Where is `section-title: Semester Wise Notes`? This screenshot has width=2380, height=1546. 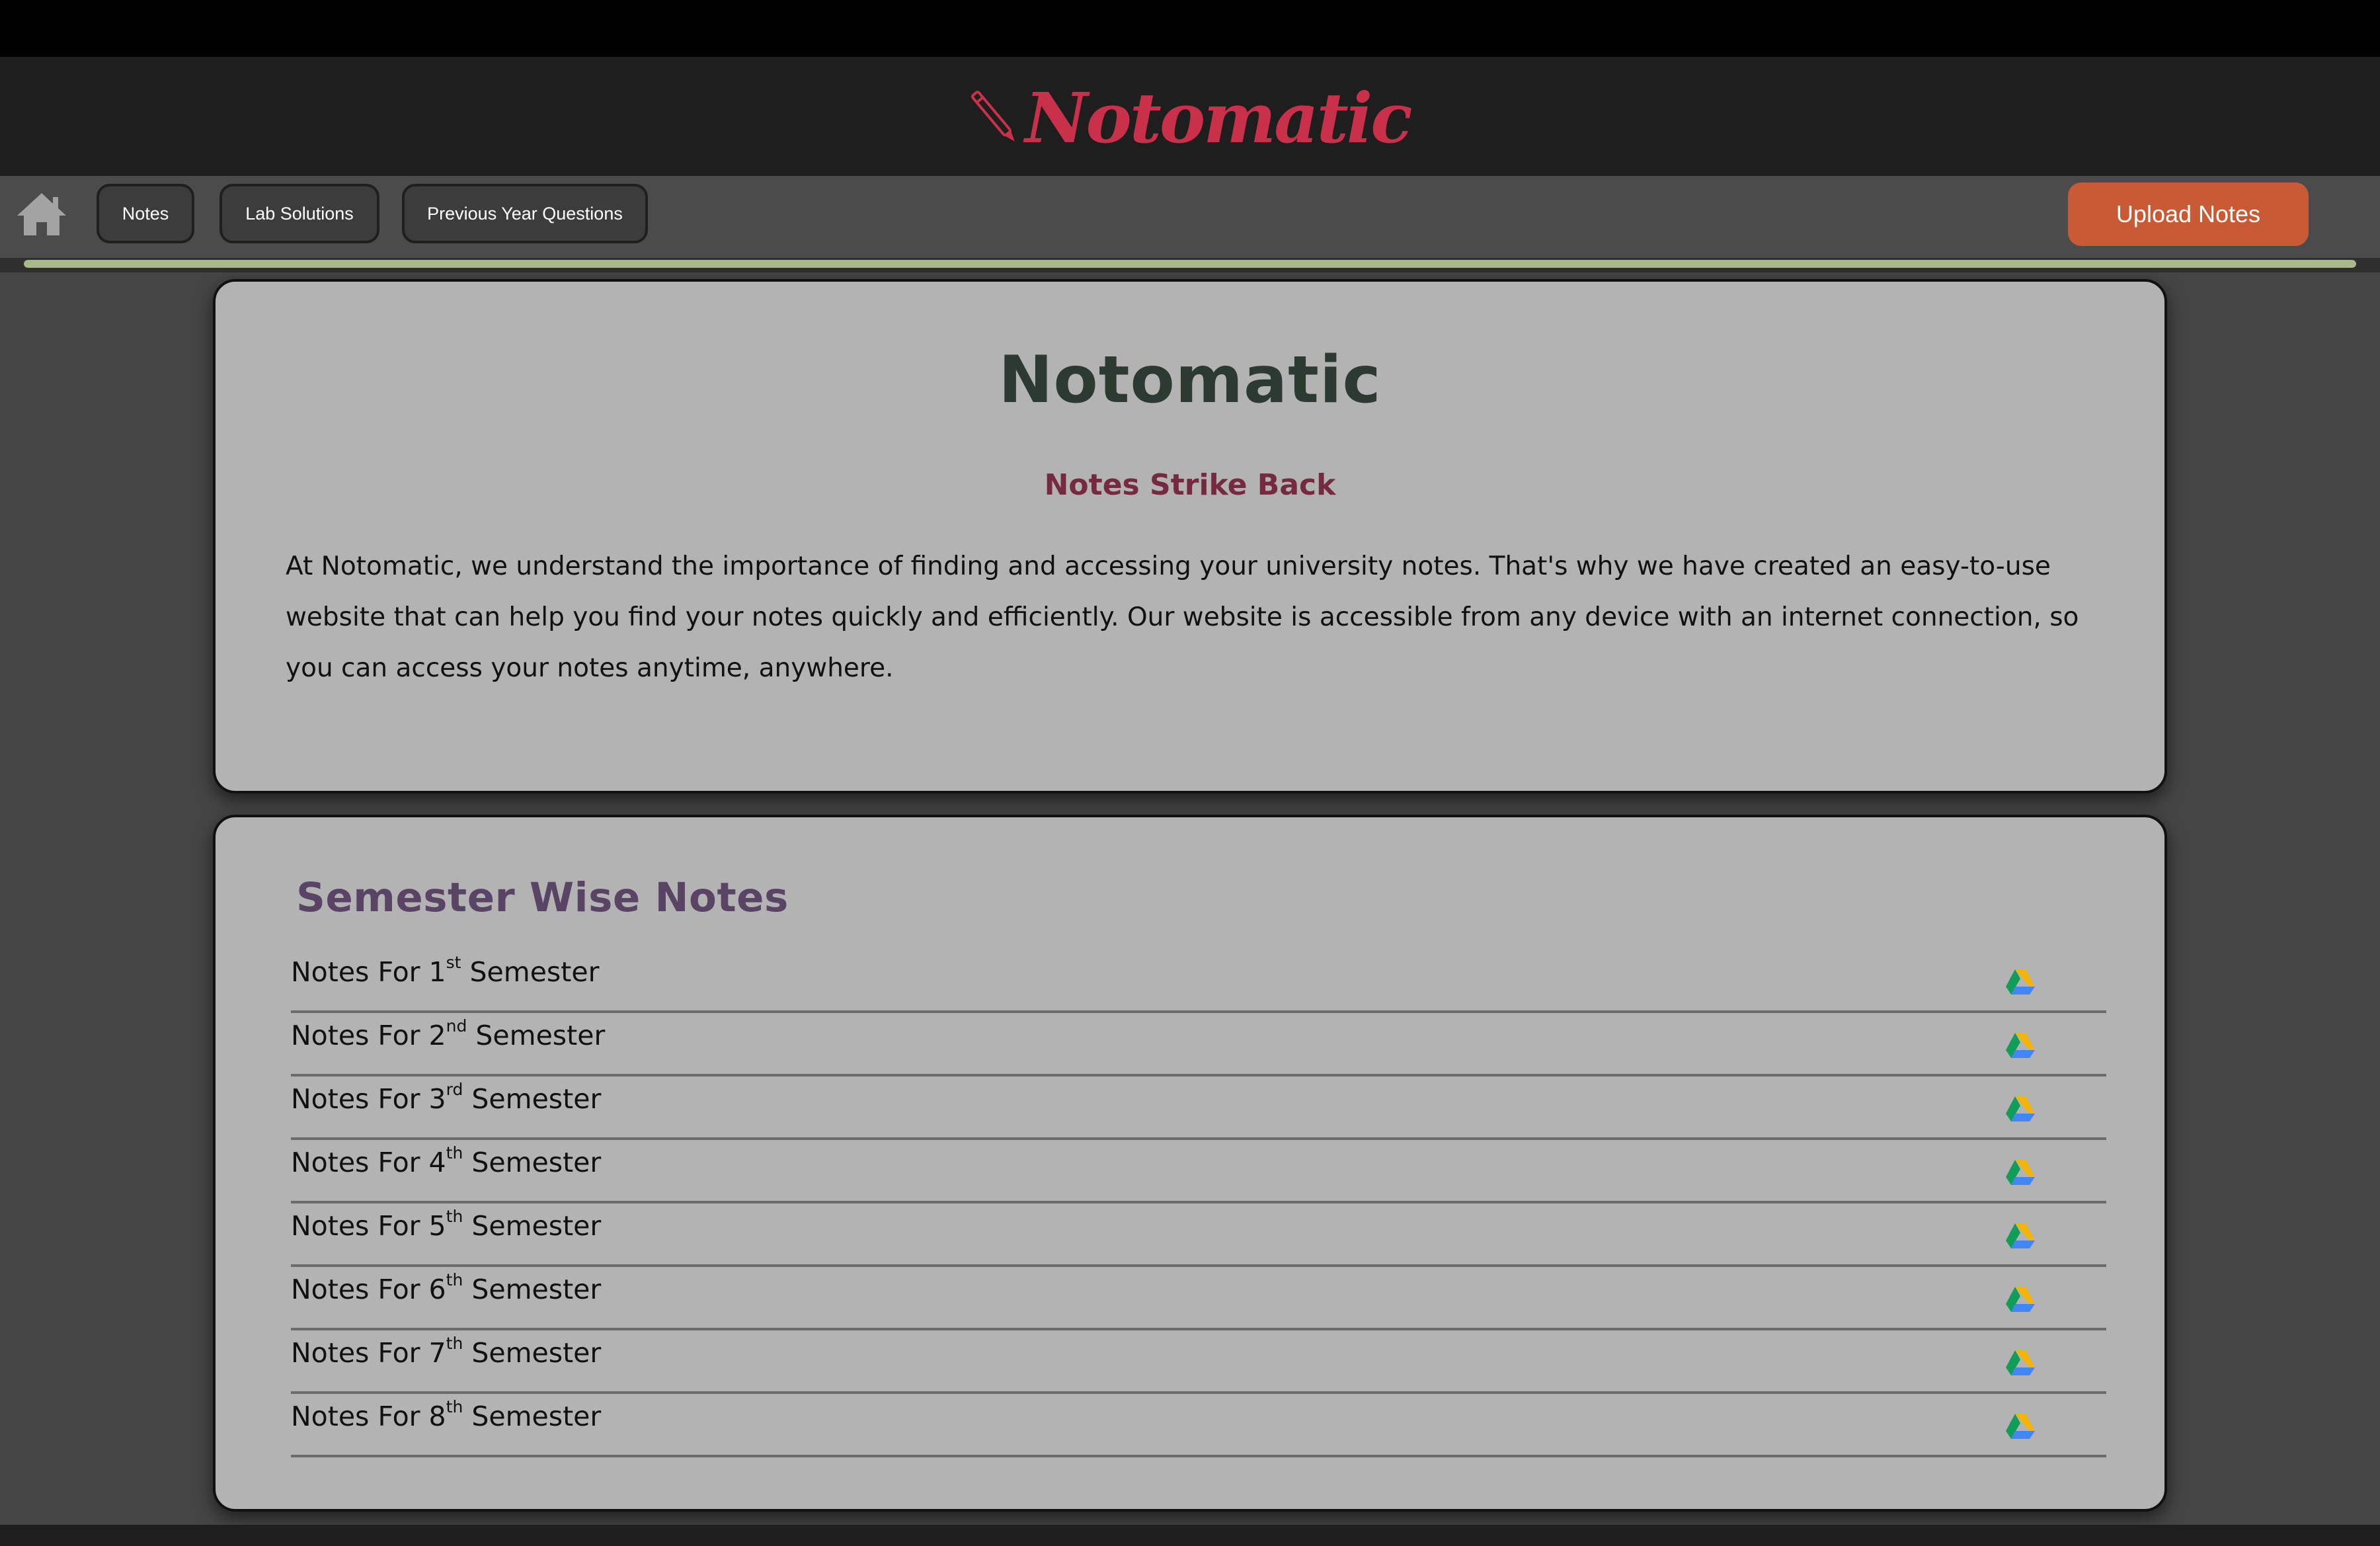 section-title: Semester Wise Notes is located at coordinates (542, 897).